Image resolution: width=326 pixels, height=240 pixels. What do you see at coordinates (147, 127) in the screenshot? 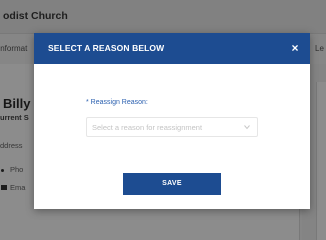
I see `select-placeholder: Select a reason for reassignment` at bounding box center [147, 127].